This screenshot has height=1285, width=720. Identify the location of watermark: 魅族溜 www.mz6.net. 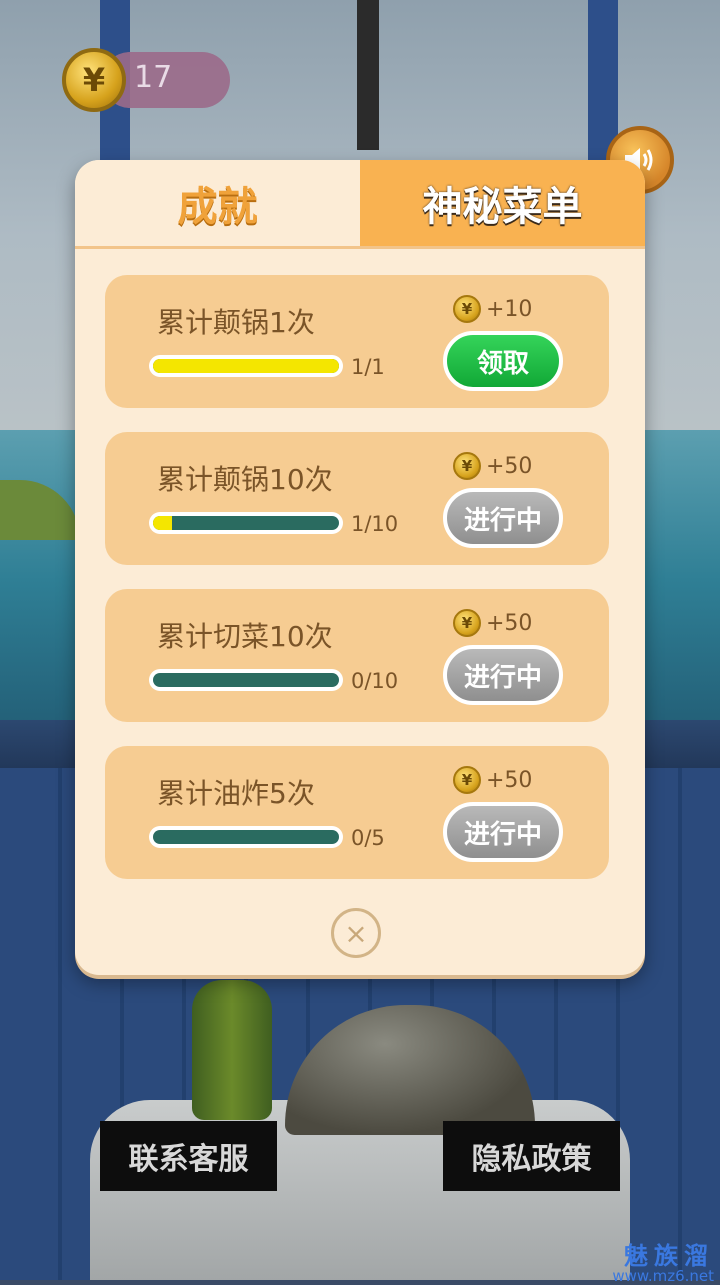
(644, 1260).